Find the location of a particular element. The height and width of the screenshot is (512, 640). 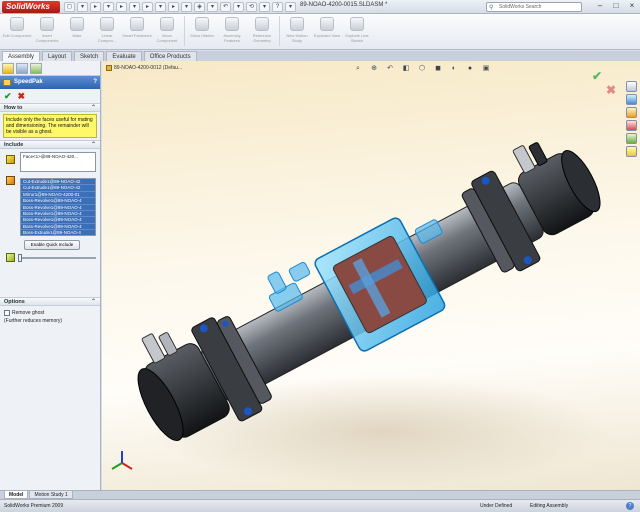

scene-icon: ▣ is located at coordinates (486, 68).